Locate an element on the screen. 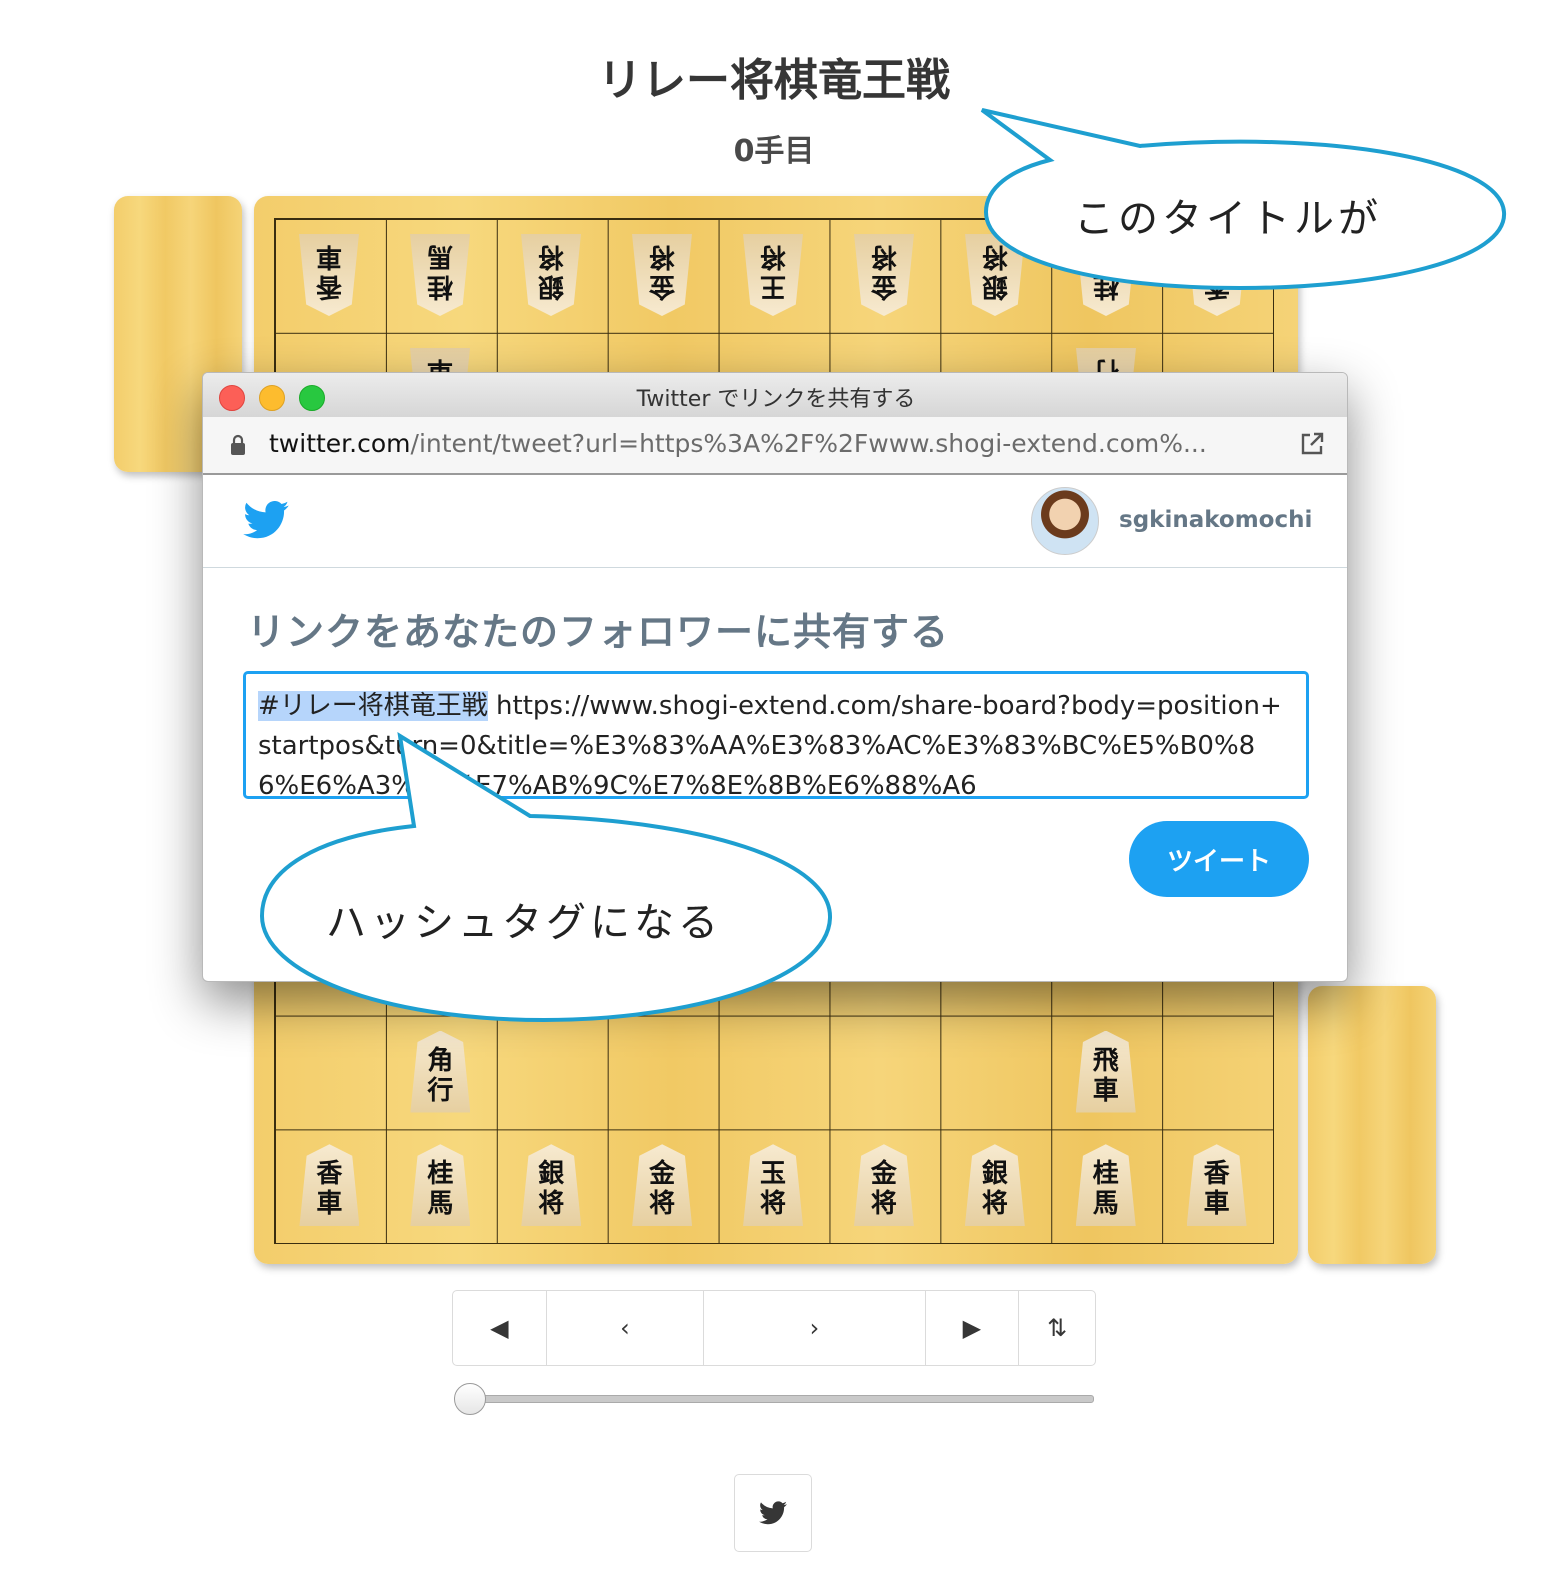 This screenshot has width=1548, height=1572. hashtag-callout-text: ハッシュタグになる is located at coordinates (524, 923).